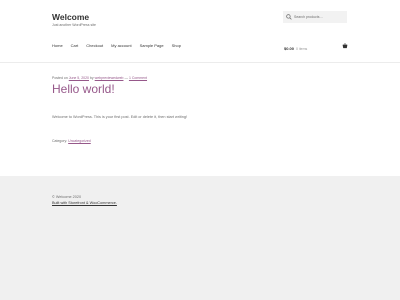 The image size is (400, 300). I want to click on site-title: Welcome, so click(70, 17).